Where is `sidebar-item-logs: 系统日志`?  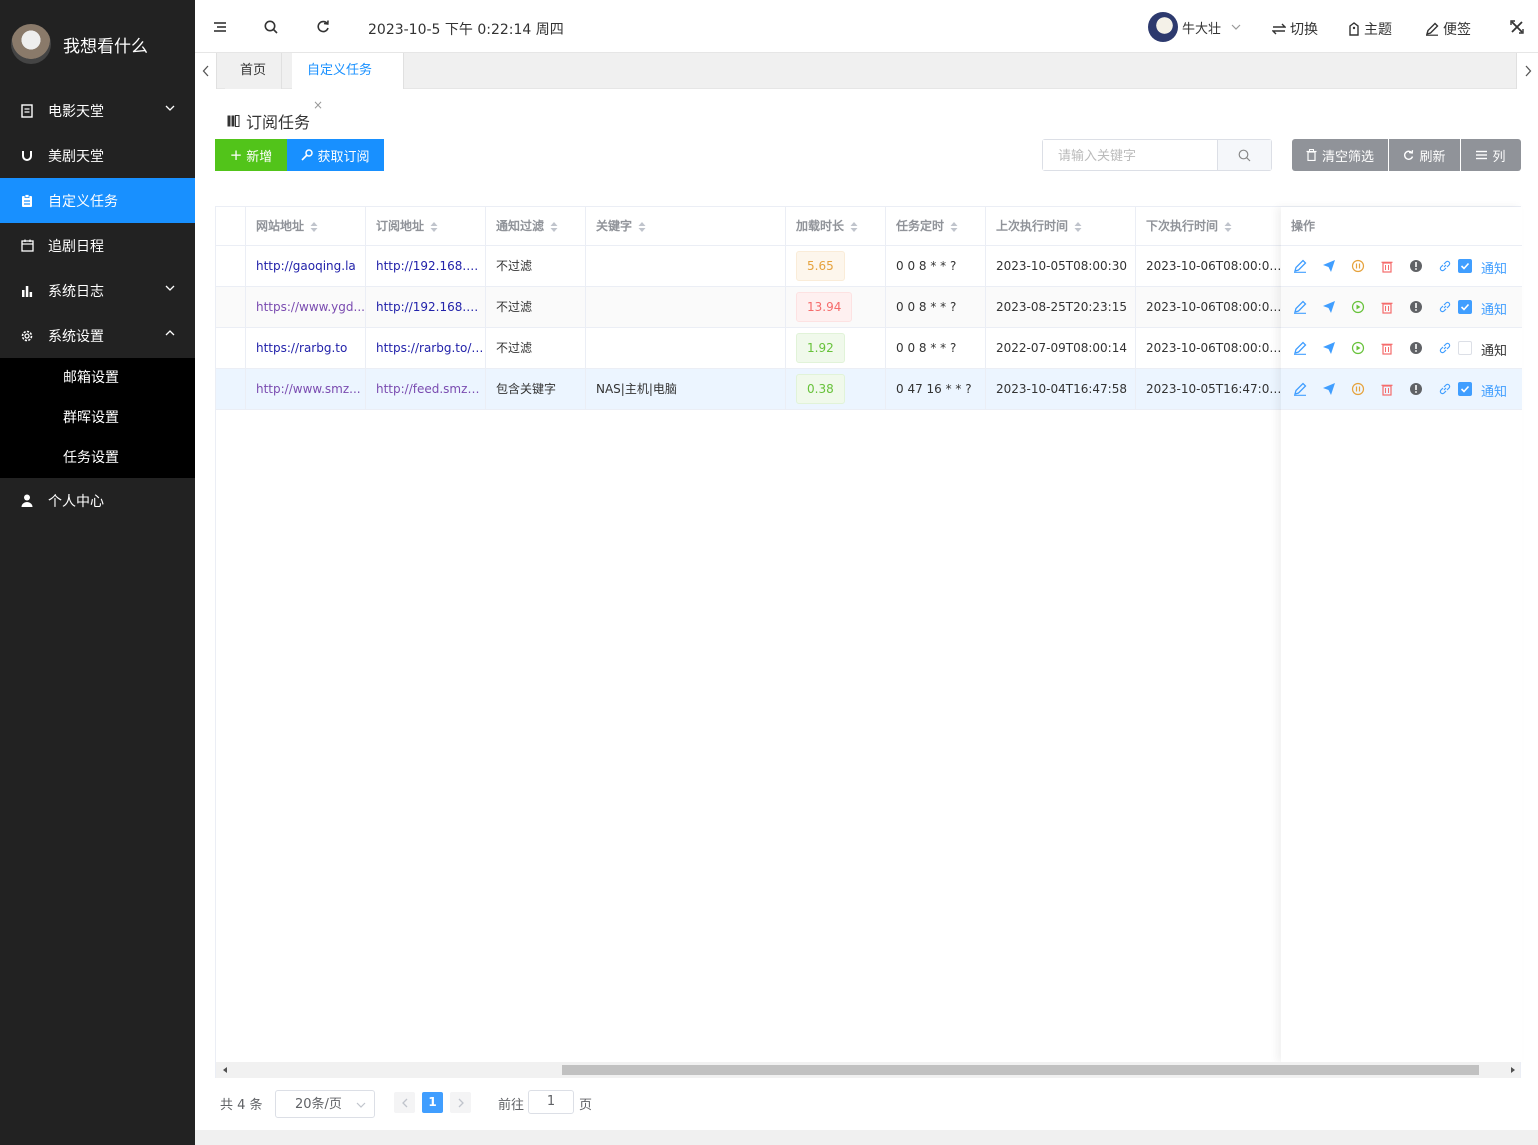 sidebar-item-logs: 系统日志 is located at coordinates (97, 290).